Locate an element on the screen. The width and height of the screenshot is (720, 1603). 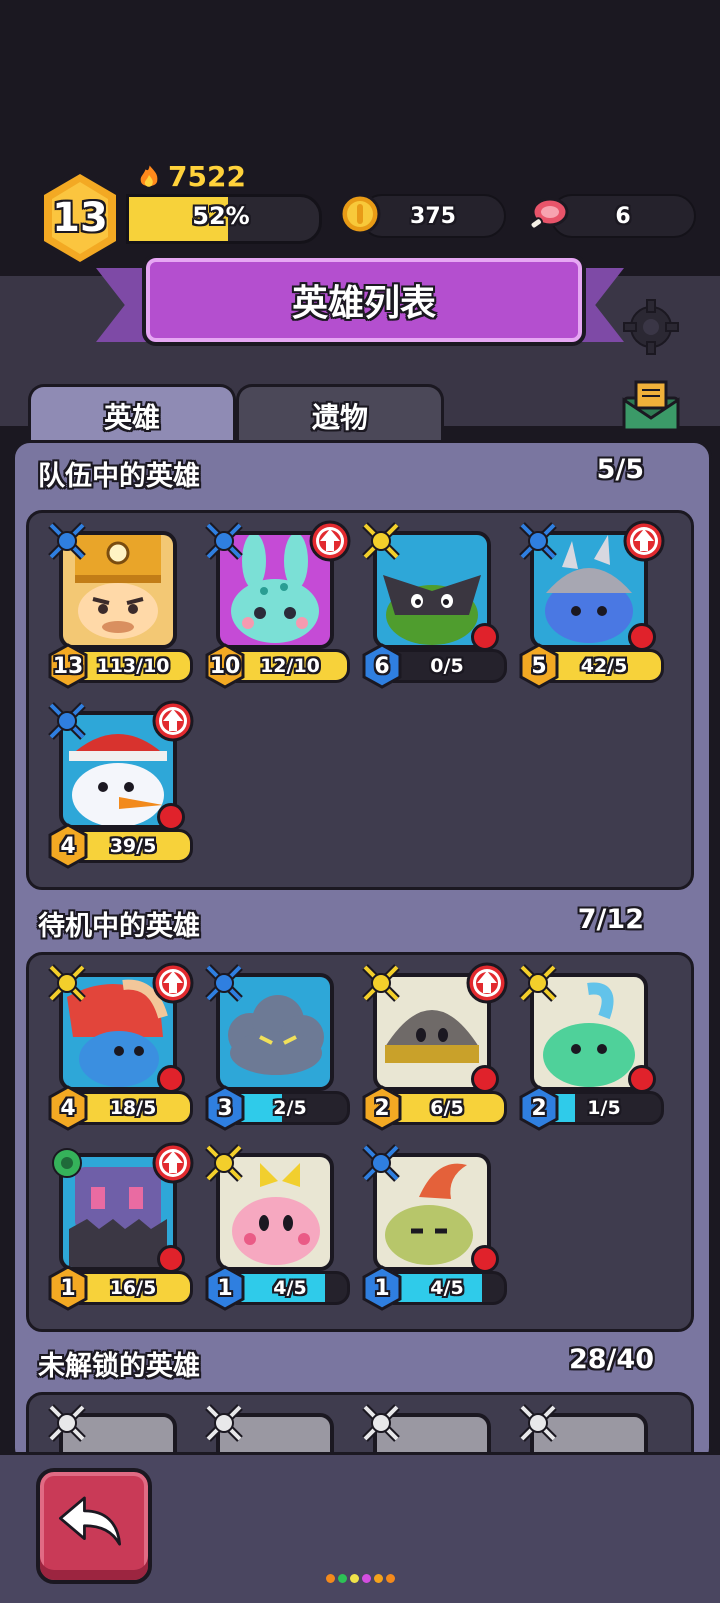
hero-card-progress: 6/5 is located at coordinates (447, 1108).